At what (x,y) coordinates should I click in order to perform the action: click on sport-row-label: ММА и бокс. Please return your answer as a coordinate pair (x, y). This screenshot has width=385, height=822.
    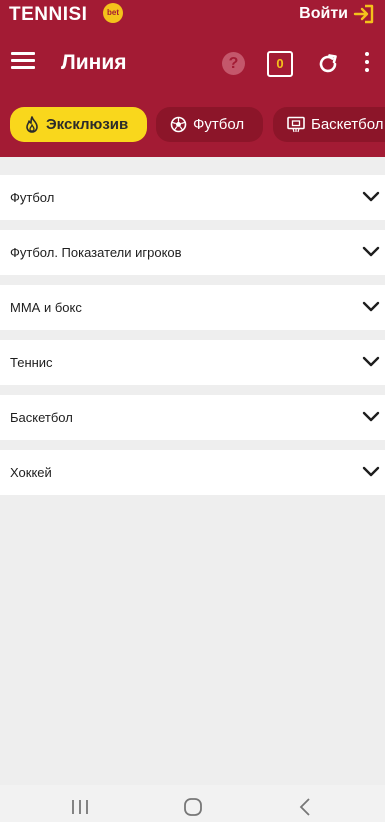
    Looking at the image, I should click on (46, 307).